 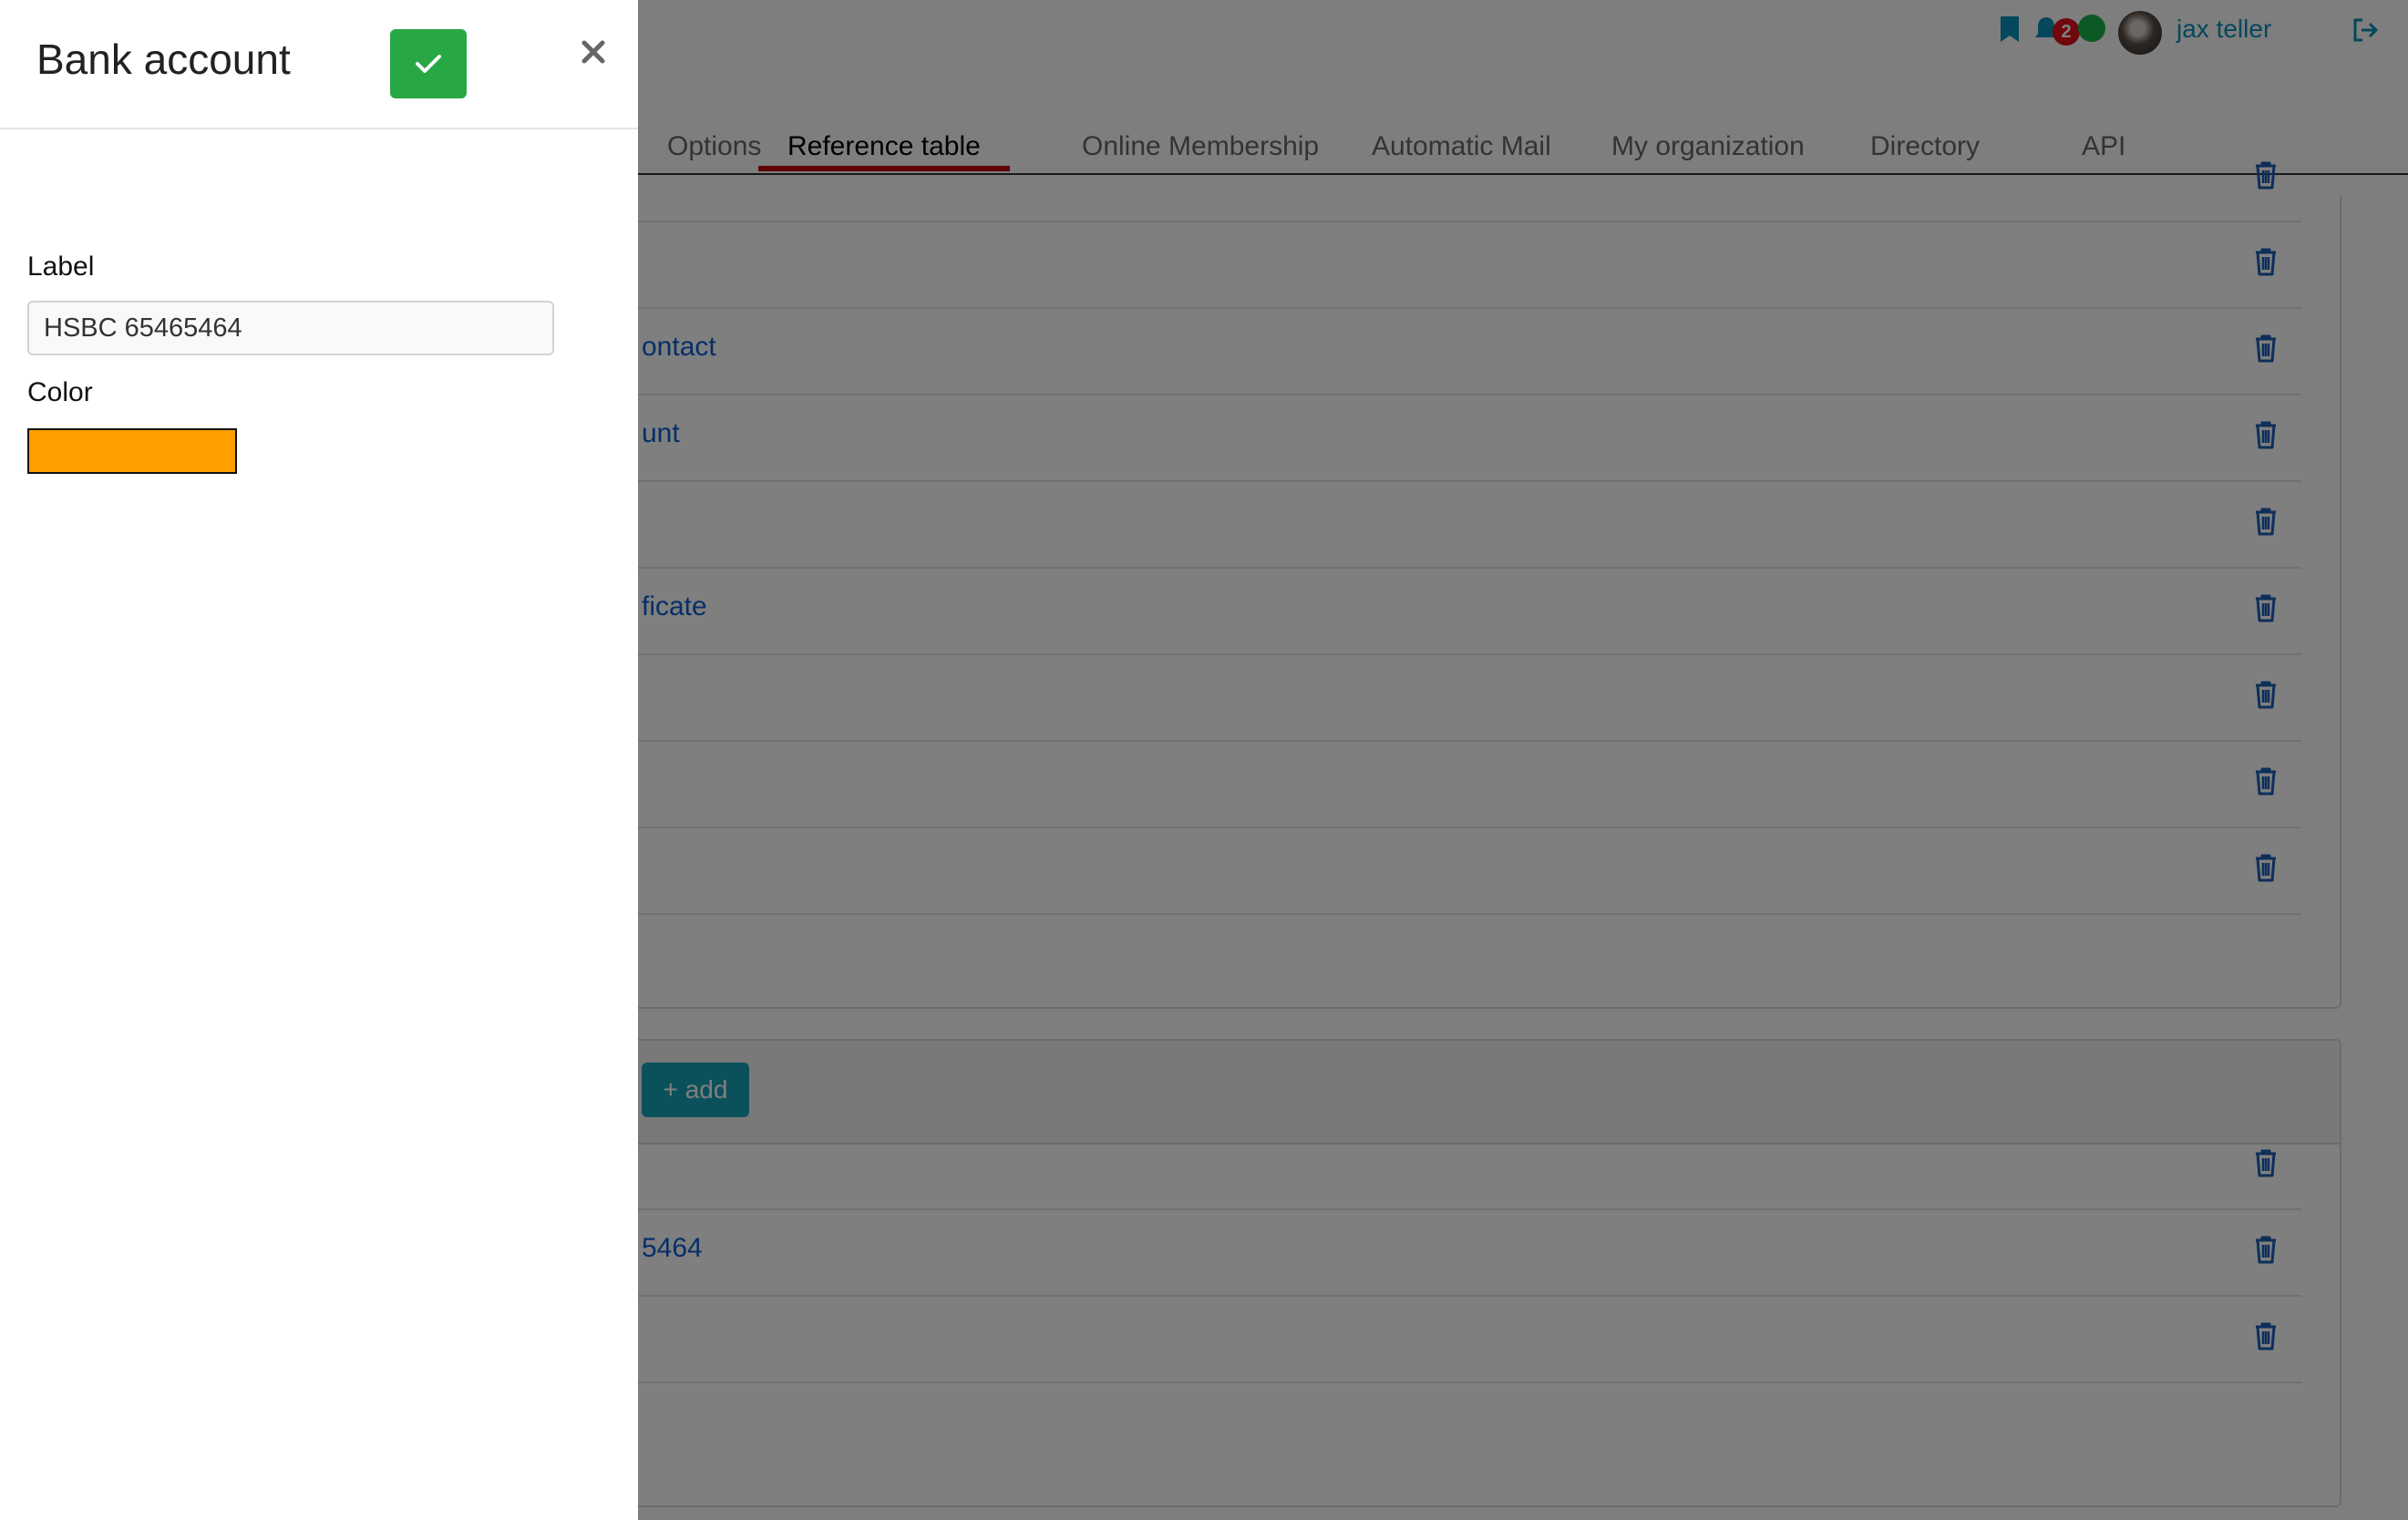 What do you see at coordinates (60, 392) in the screenshot?
I see `color-field-label: Color` at bounding box center [60, 392].